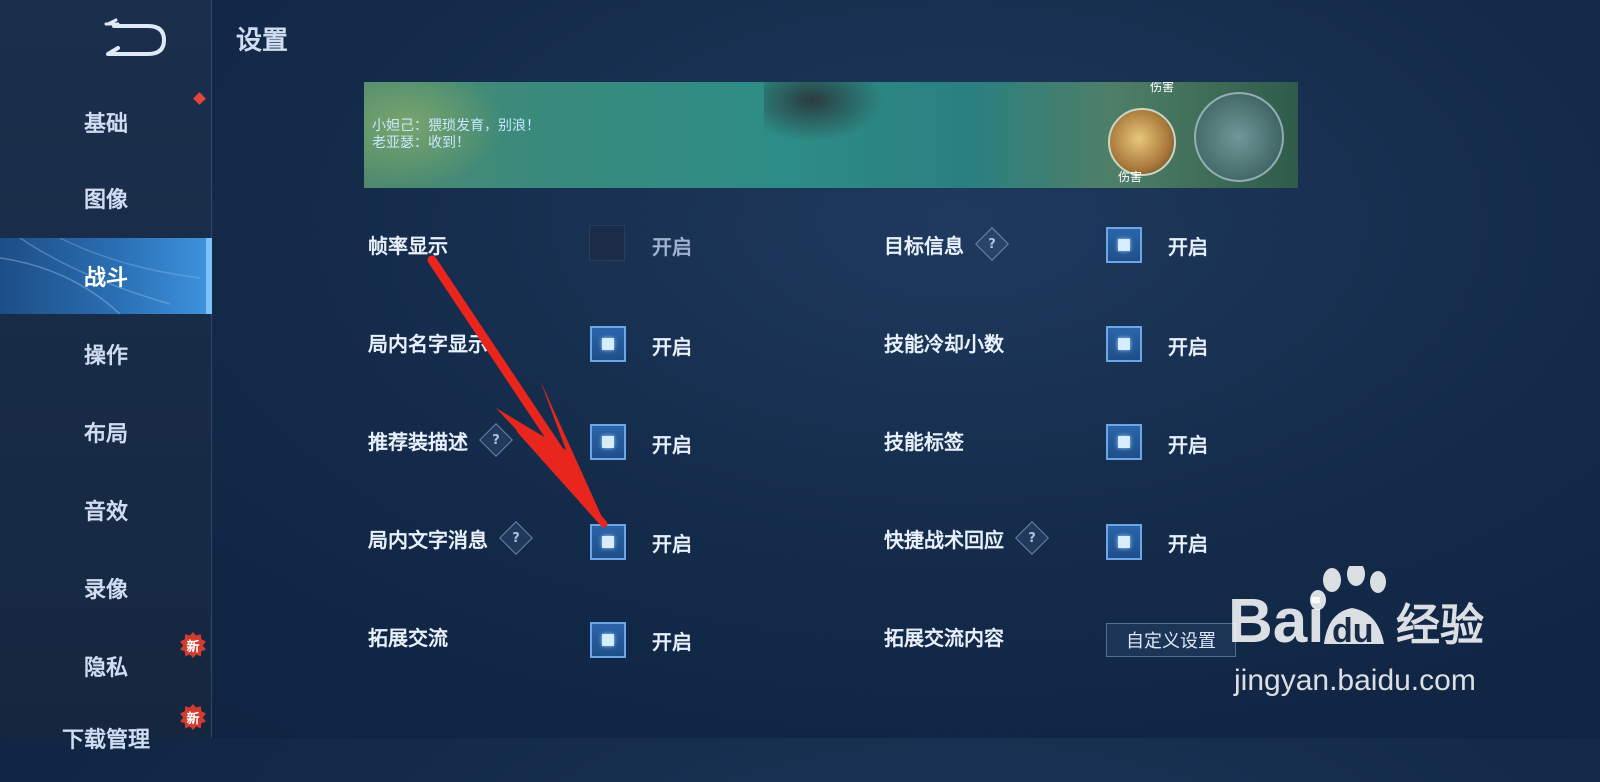 This screenshot has width=1600, height=782. Describe the element at coordinates (608, 442) in the screenshot. I see `recommend-items-checkbox` at that location.